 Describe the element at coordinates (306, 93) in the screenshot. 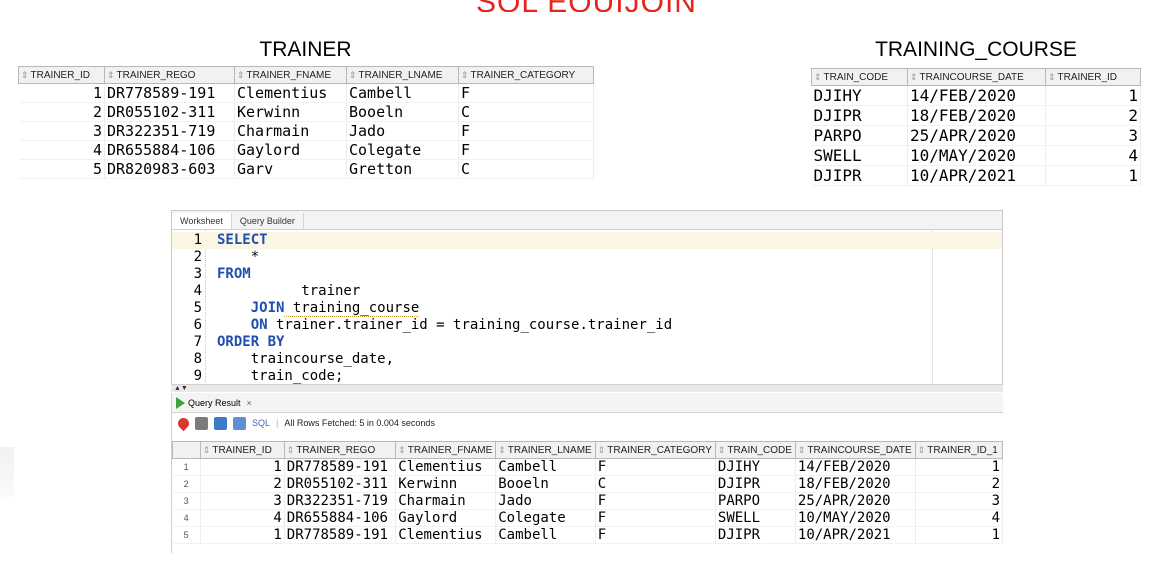

I see `table-row: 1 DR778589-191 Clementius Cambell F` at that location.